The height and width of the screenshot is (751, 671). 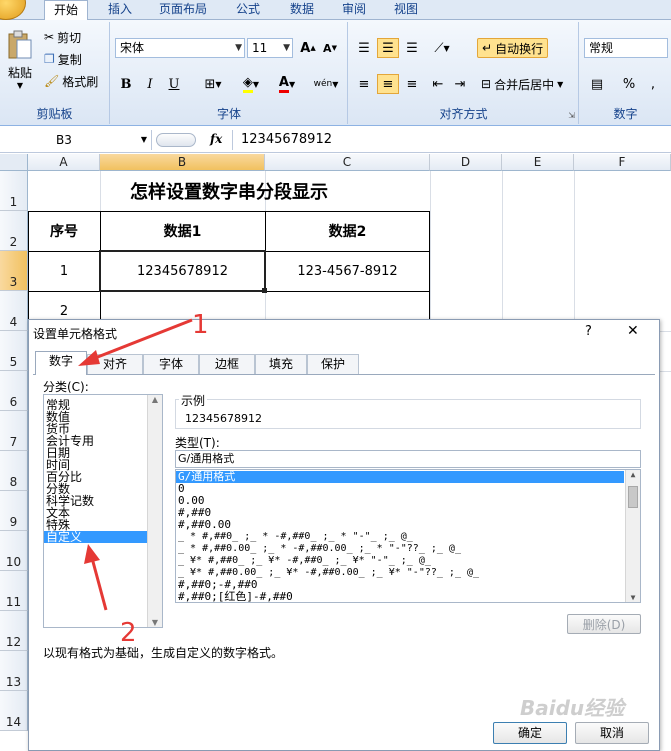 I want to click on grow-font-button: A ▲, so click(x=308, y=48).